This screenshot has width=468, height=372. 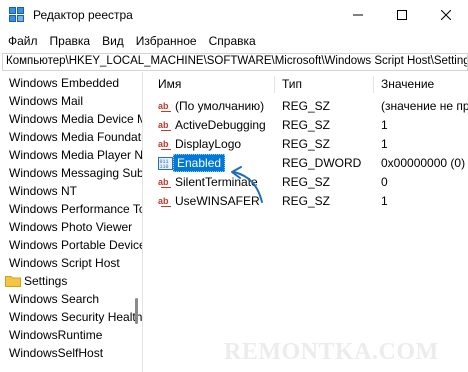 I want to click on value-name: UseWINSAFER, so click(x=217, y=201).